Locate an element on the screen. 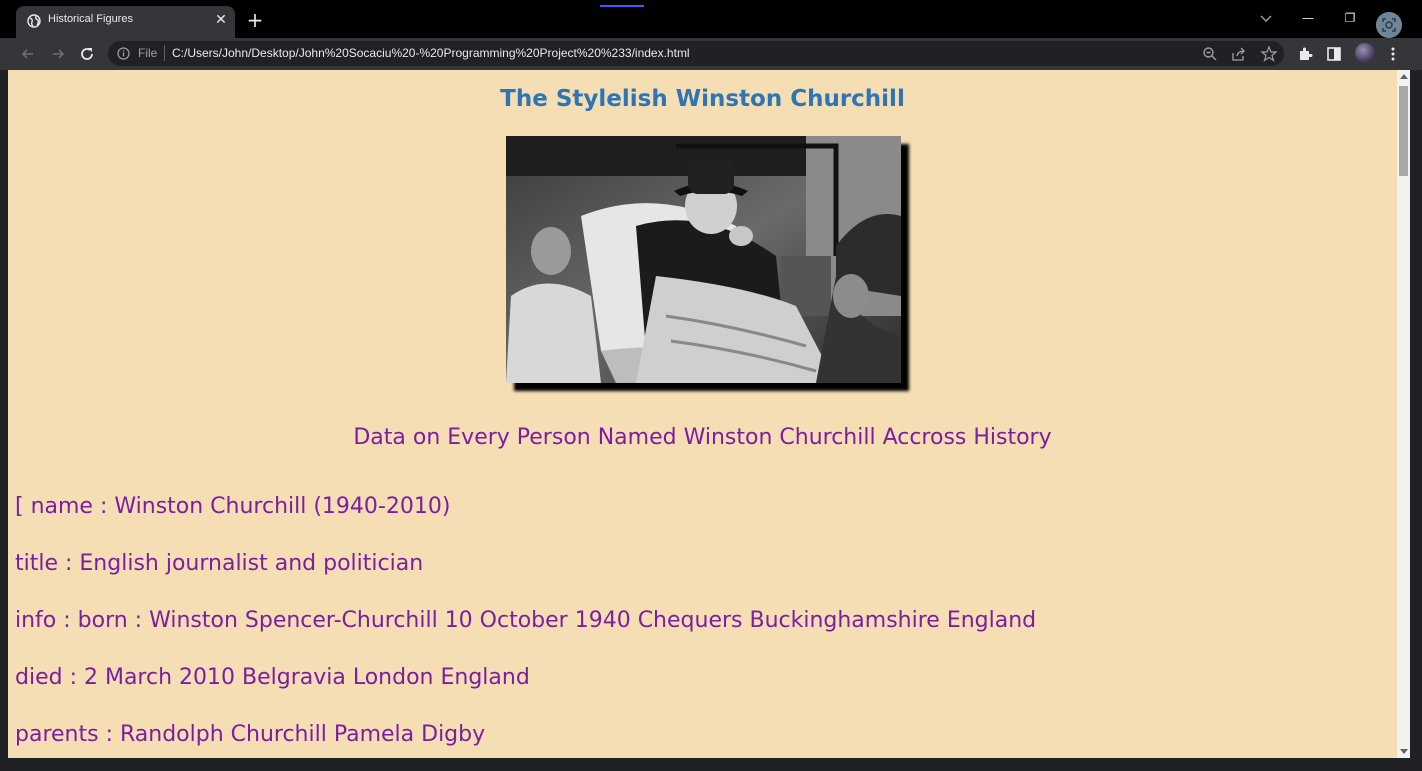 This screenshot has height=771, width=1422. close-tab-icon: ✕ is located at coordinates (221, 20).